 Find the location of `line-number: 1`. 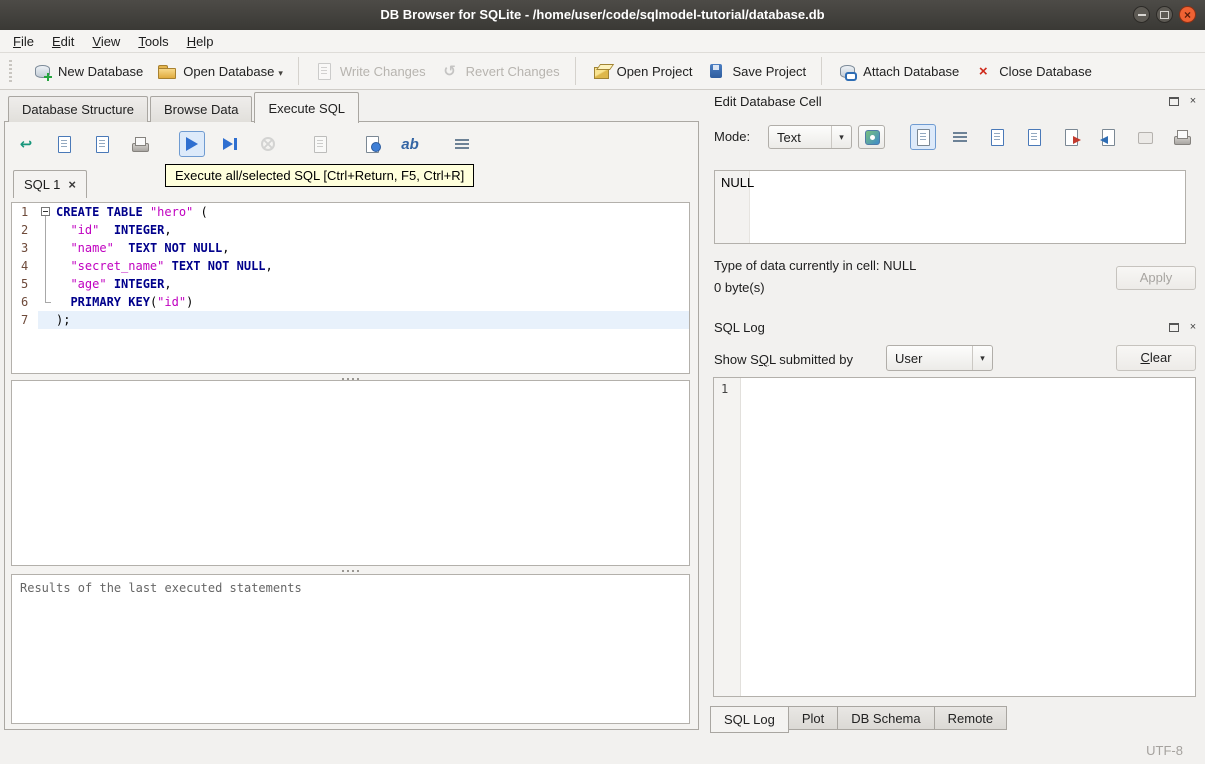

line-number: 1 is located at coordinates (25, 212).